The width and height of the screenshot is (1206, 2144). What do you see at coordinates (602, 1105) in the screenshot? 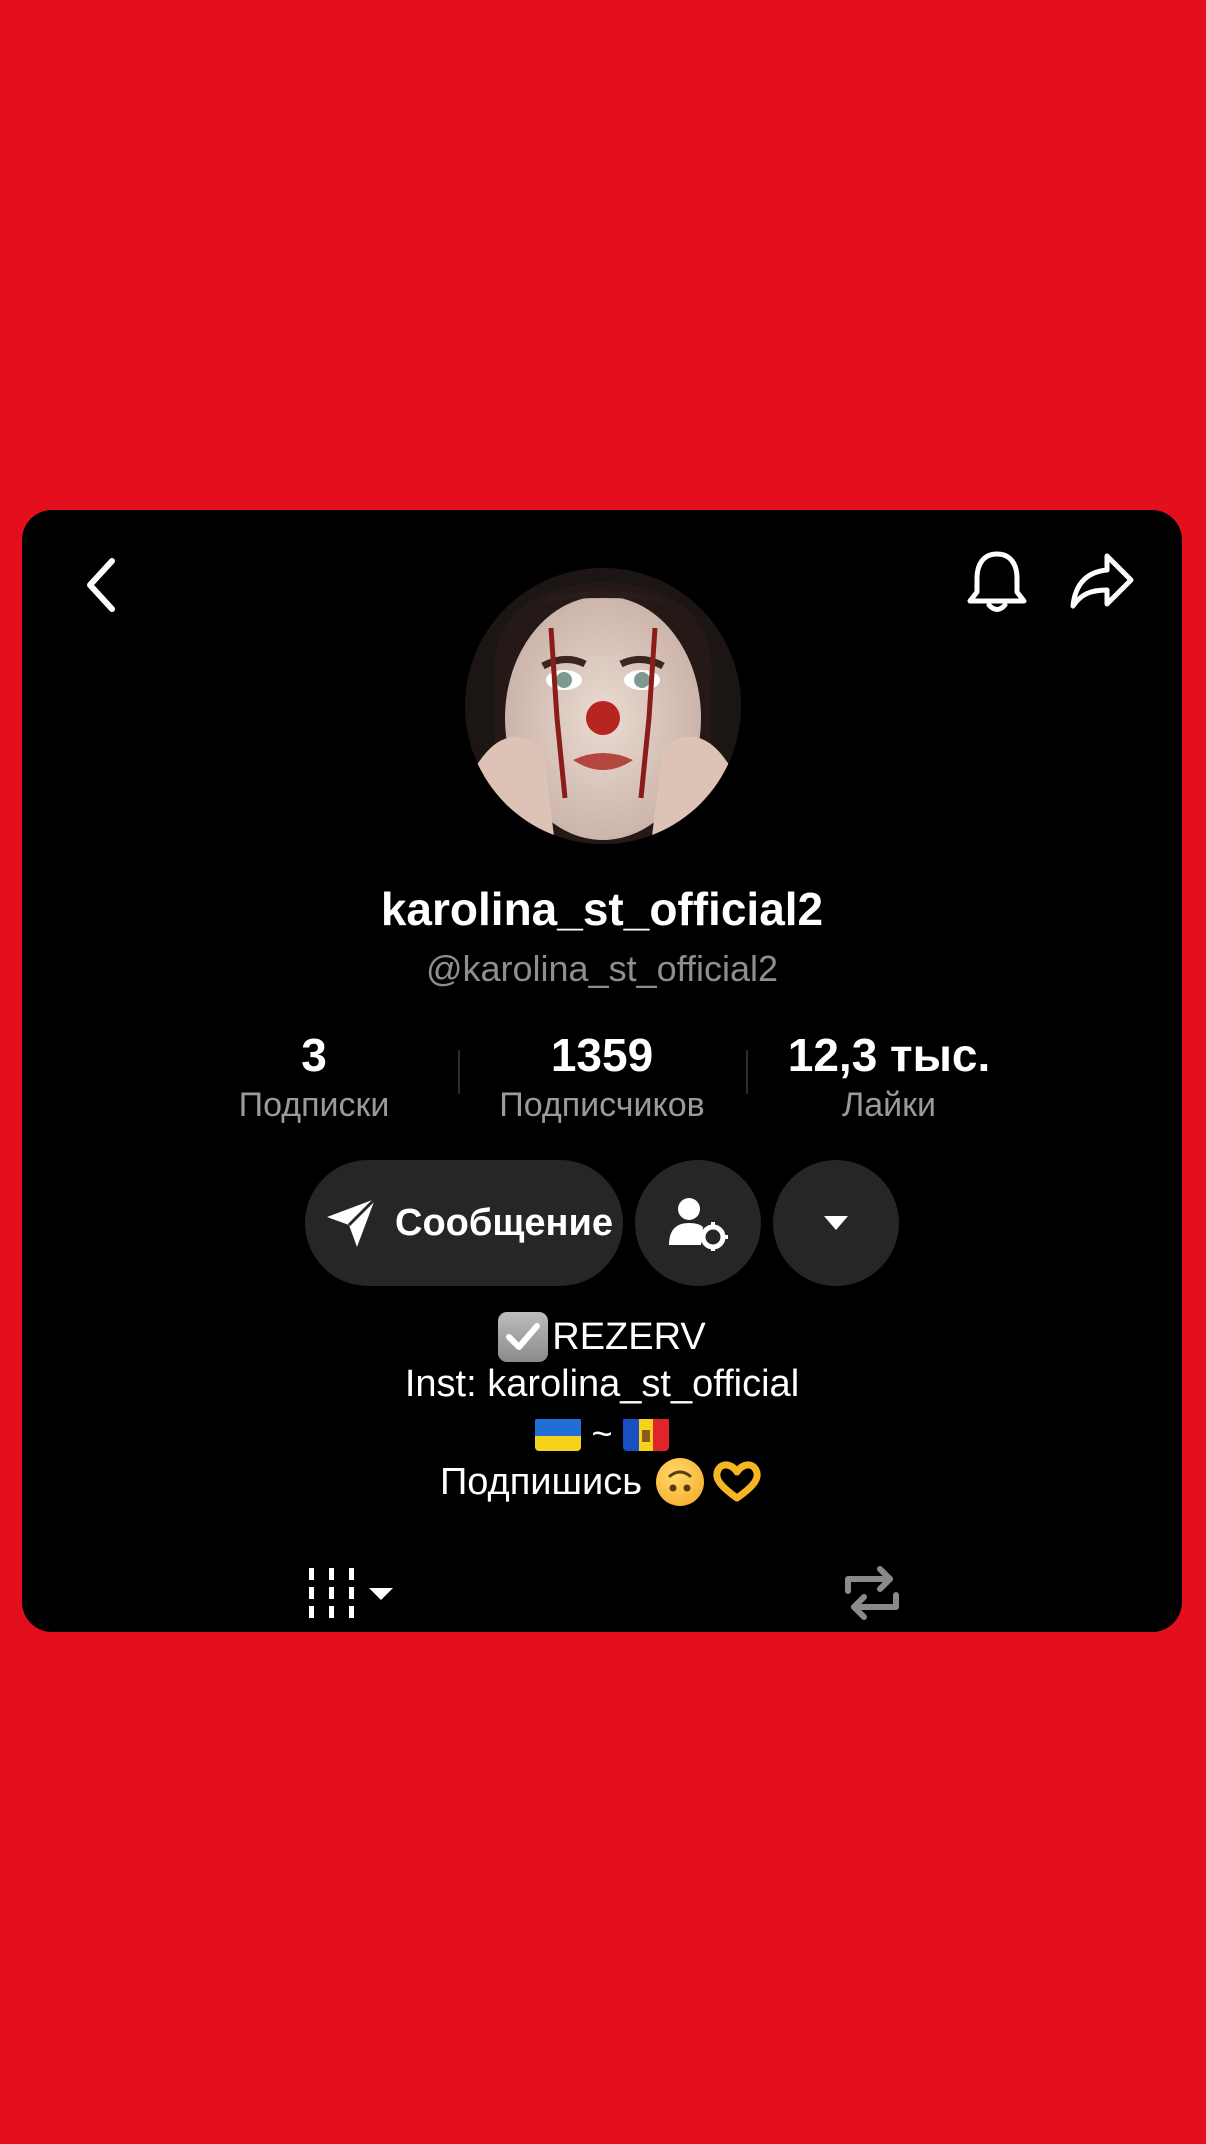
I see `followers-label: Подписчиков` at bounding box center [602, 1105].